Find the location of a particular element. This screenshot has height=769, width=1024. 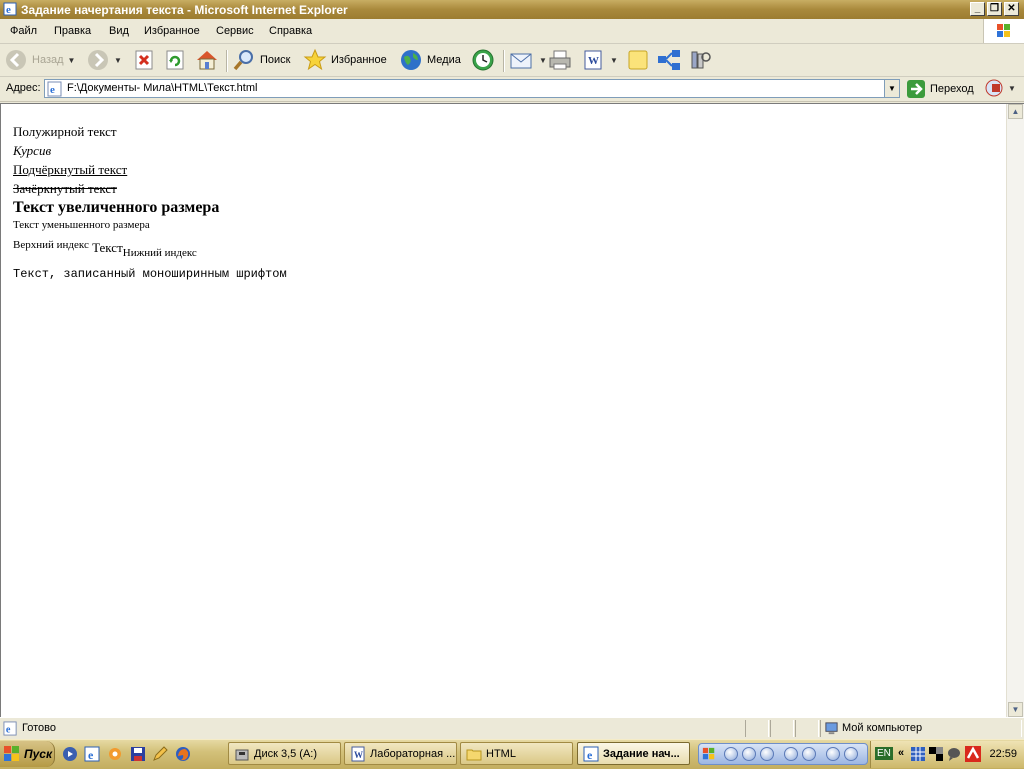

translate-dropdown-icon: ▼ is located at coordinates (1012, 88).